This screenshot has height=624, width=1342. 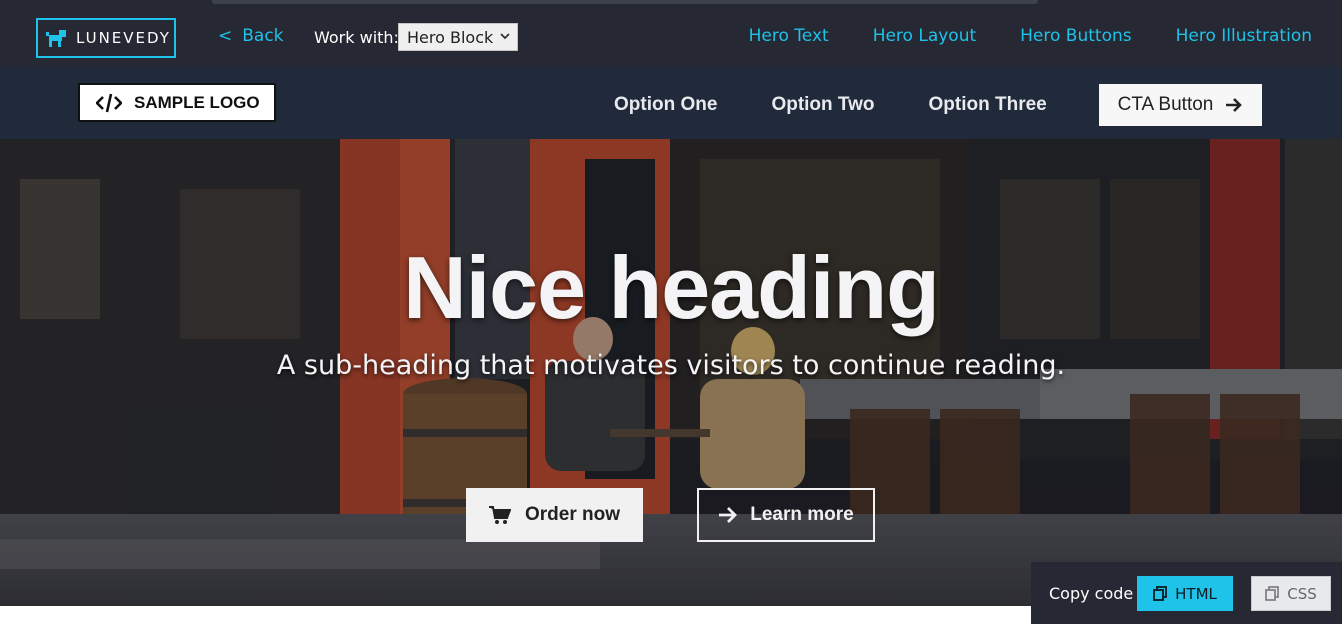 I want to click on order-now-button: Order now, so click(x=554, y=515).